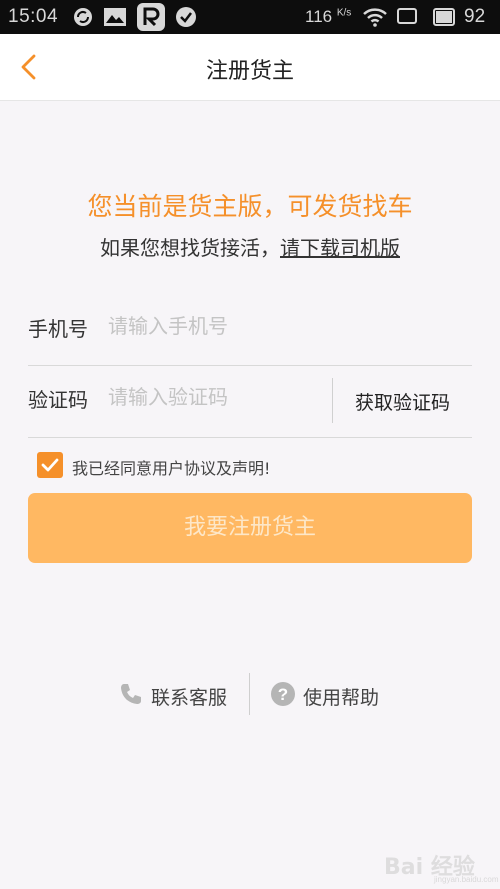  What do you see at coordinates (249, 694) in the screenshot?
I see `bottom-divider` at bounding box center [249, 694].